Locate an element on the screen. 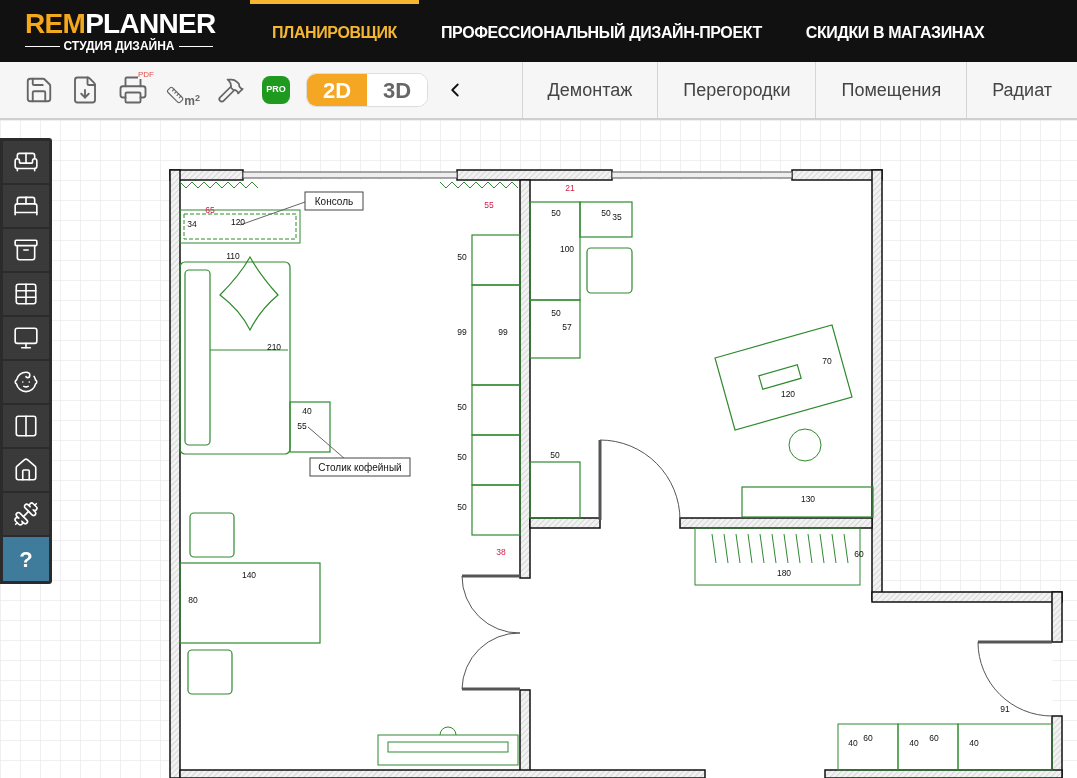 Image resolution: width=1077 pixels, height=778 pixels. furniture-label: Консоль is located at coordinates (334, 201).